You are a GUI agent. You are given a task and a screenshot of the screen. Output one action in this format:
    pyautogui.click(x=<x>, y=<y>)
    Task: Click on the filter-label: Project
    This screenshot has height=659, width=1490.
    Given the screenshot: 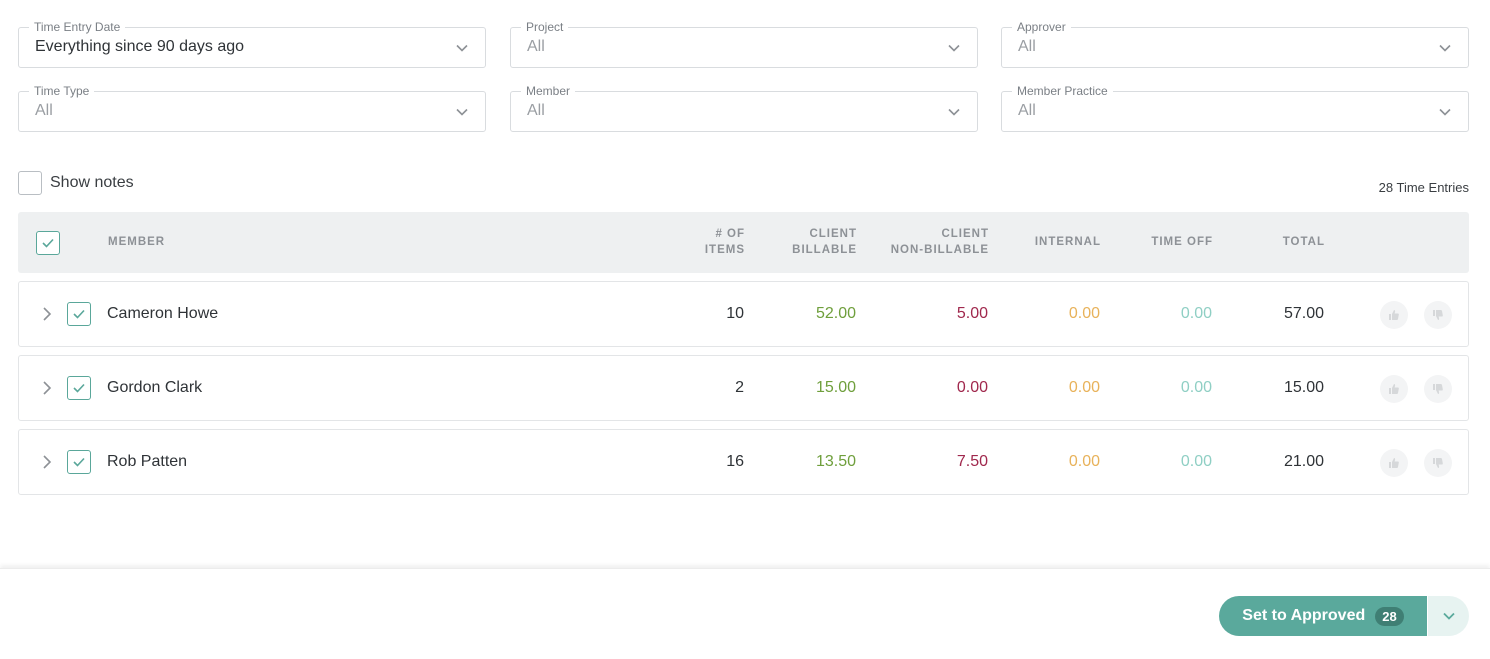 What is the action you would take?
    pyautogui.click(x=545, y=27)
    